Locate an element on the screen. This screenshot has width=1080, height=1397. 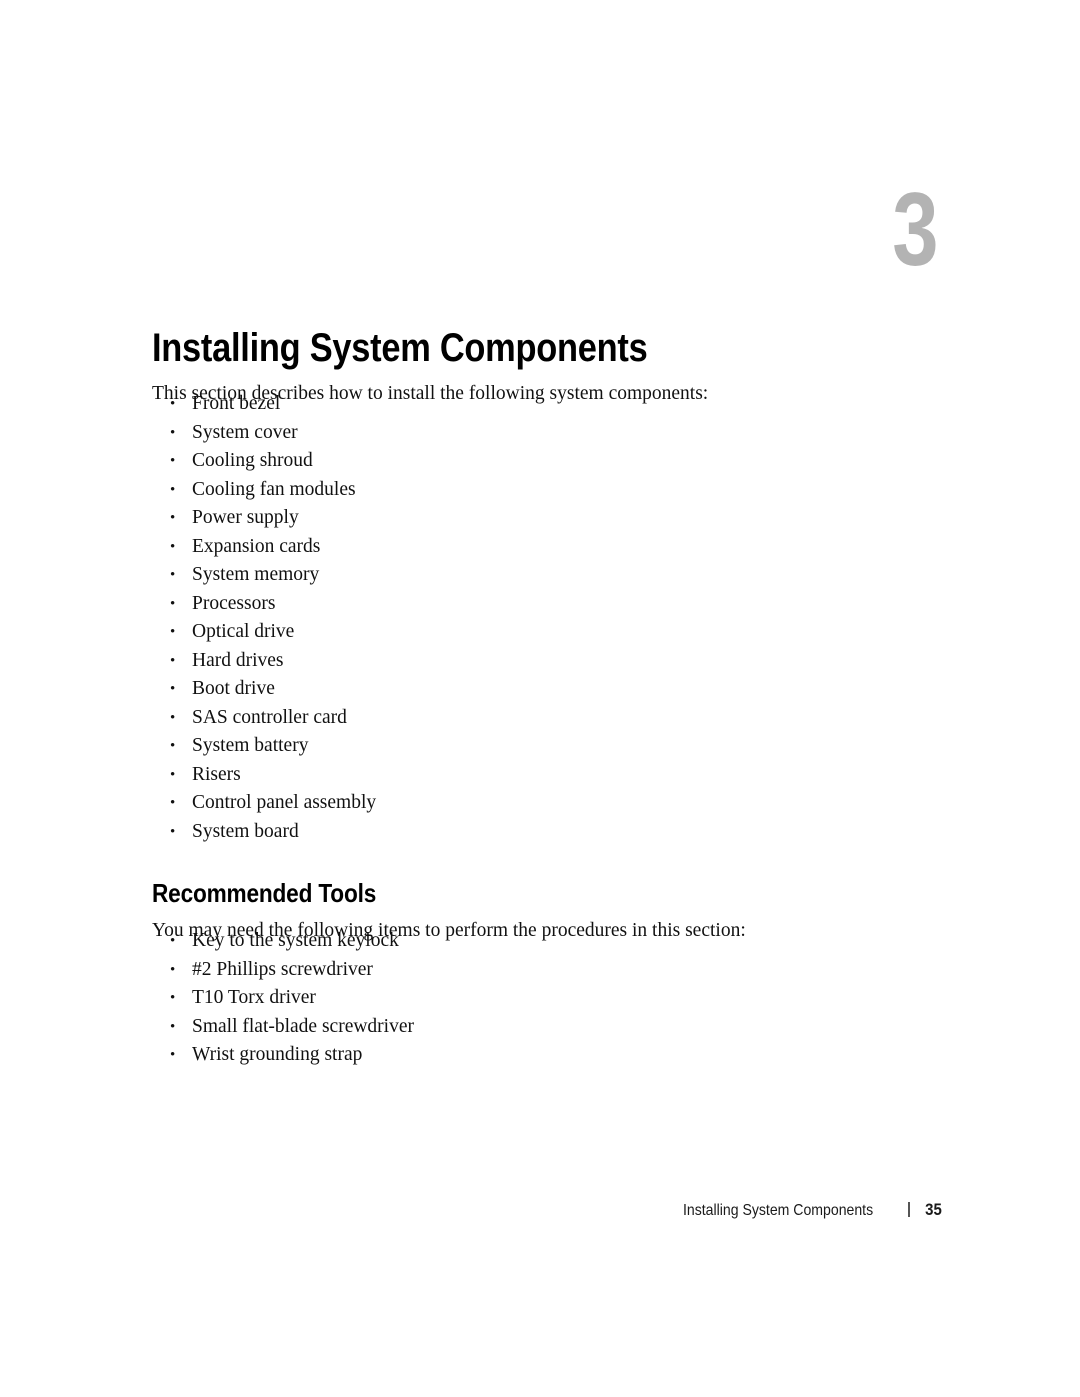
list-item: Processors is located at coordinates (264, 604).